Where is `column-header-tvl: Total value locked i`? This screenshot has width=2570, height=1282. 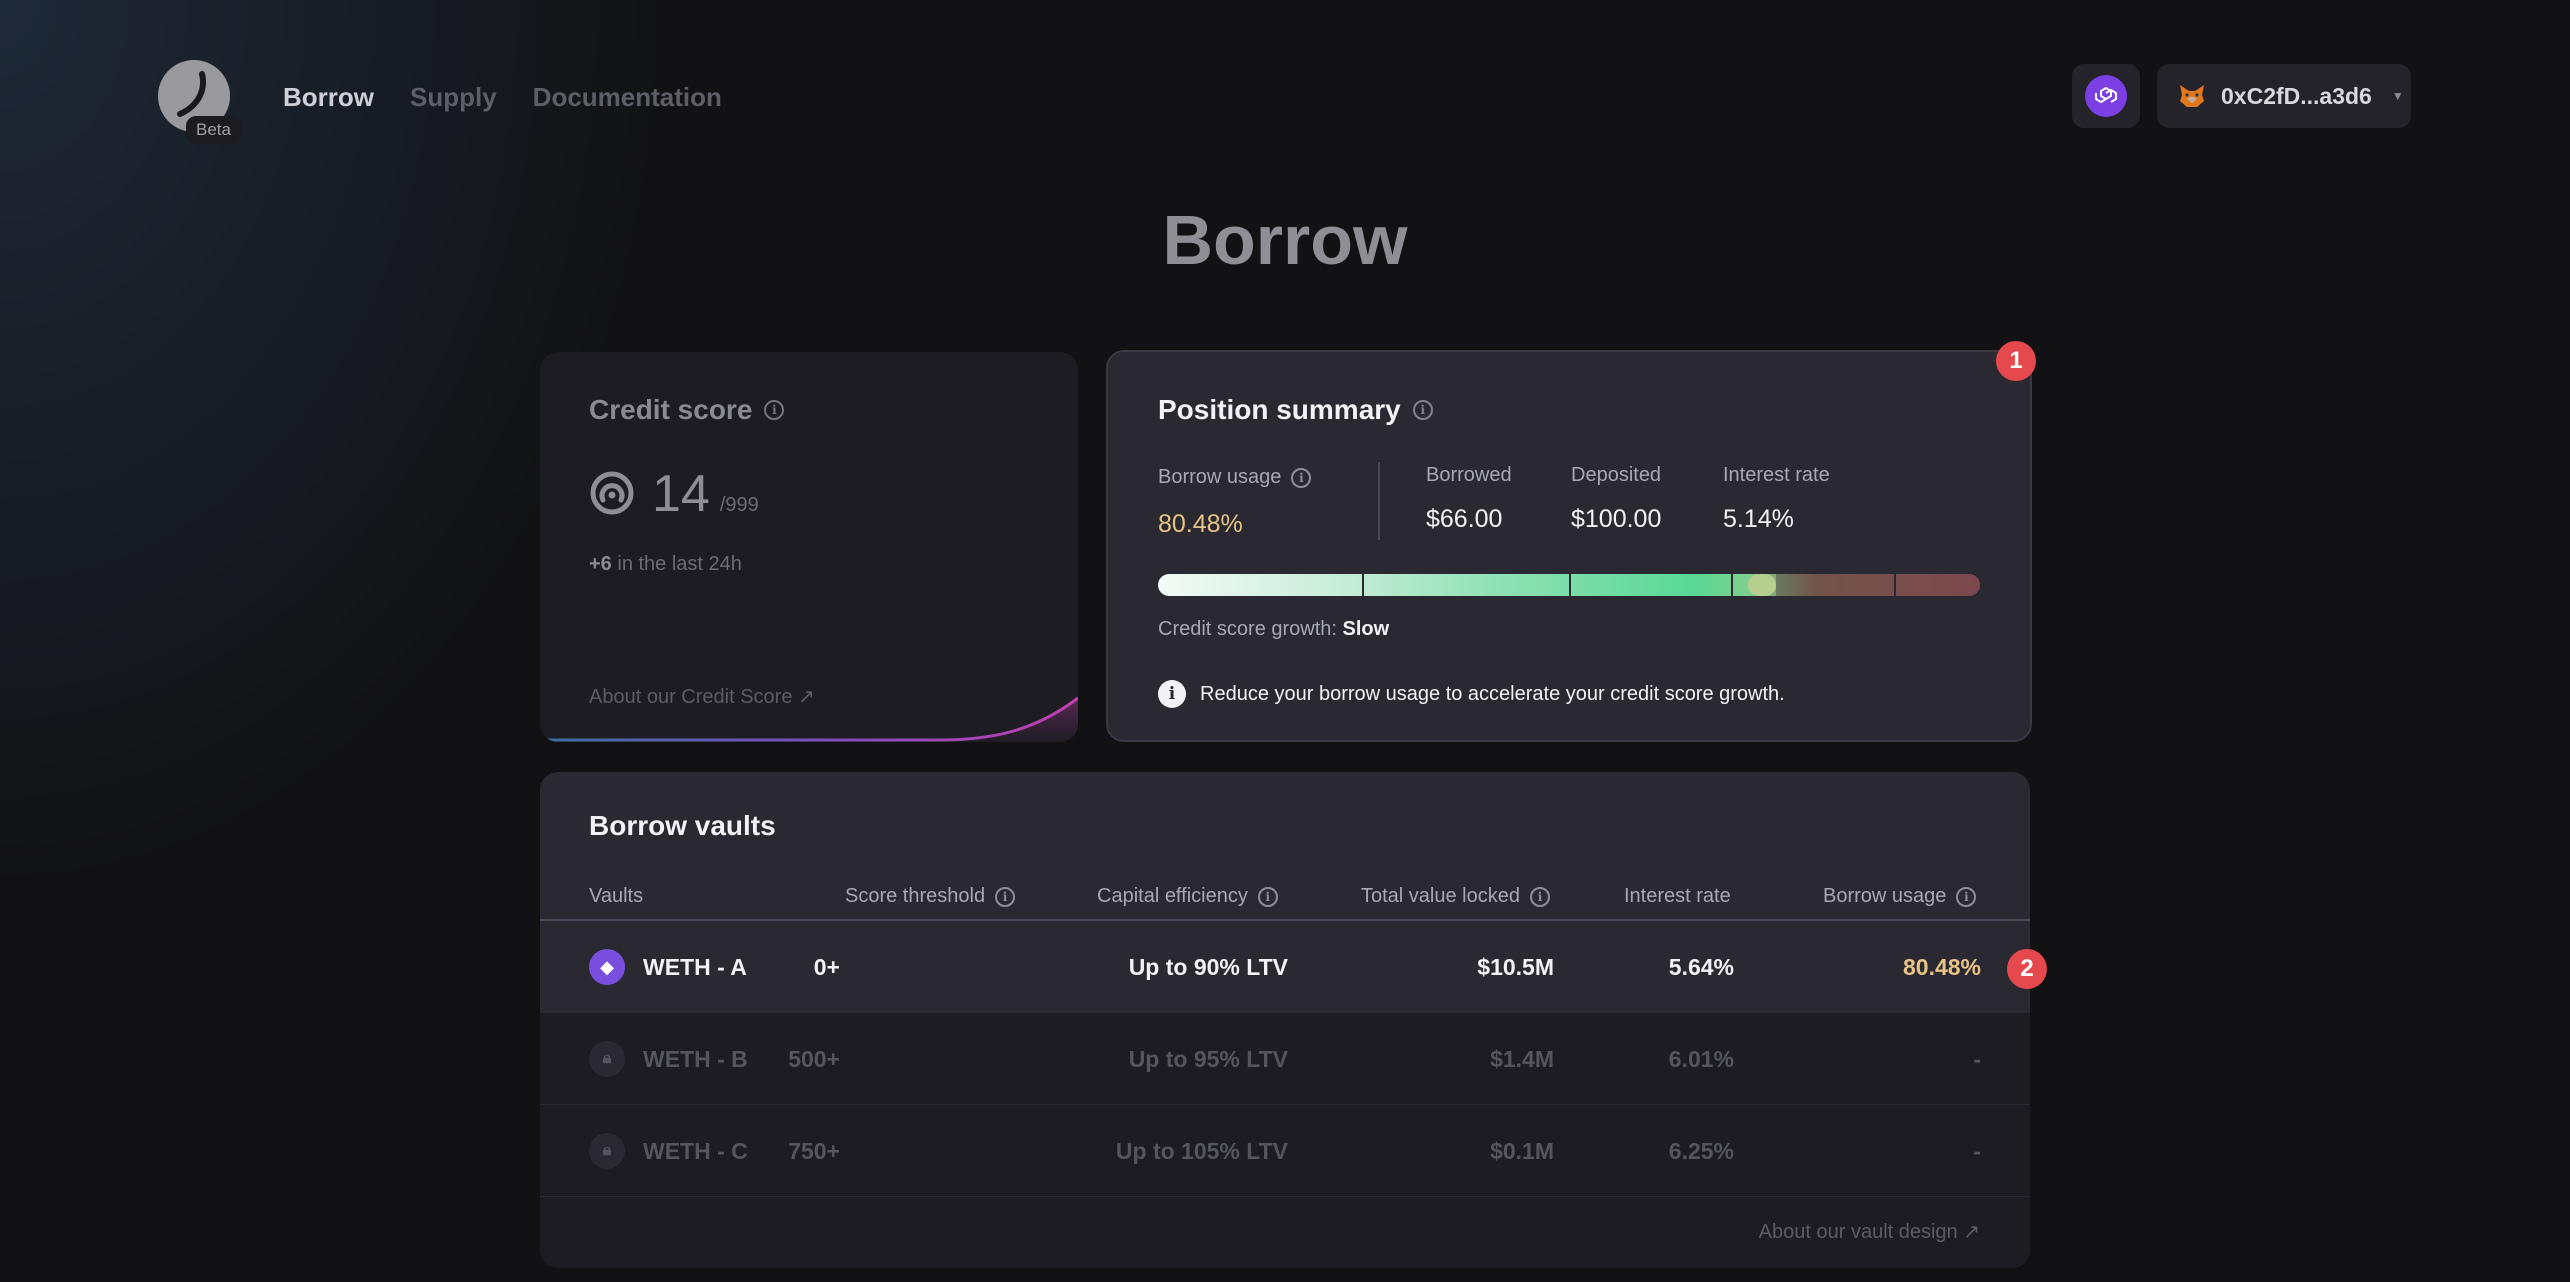
column-header-tvl: Total value locked i is located at coordinates (1455, 896).